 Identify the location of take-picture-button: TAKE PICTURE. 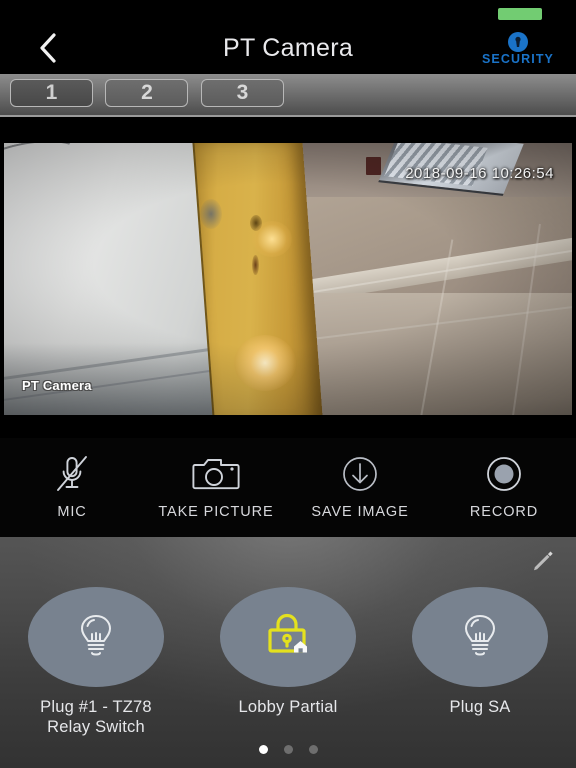
(216, 487).